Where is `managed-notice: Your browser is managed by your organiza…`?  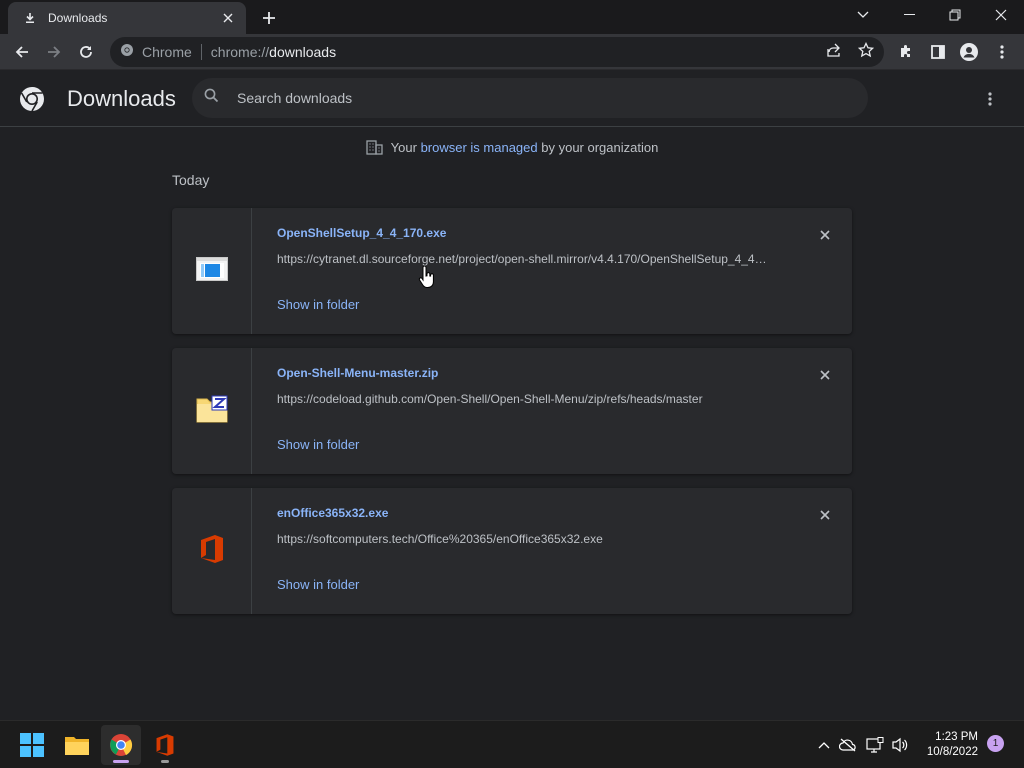
managed-notice: Your browser is managed by your organiza… is located at coordinates (512, 149).